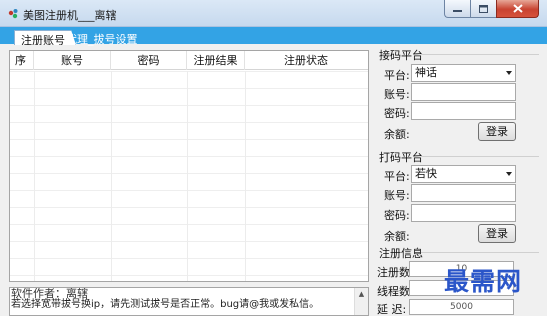 This screenshot has width=547, height=317. What do you see at coordinates (102, 38) in the screenshot?
I see `tab-proxy-dial-settings: 代理_拔号设置` at bounding box center [102, 38].